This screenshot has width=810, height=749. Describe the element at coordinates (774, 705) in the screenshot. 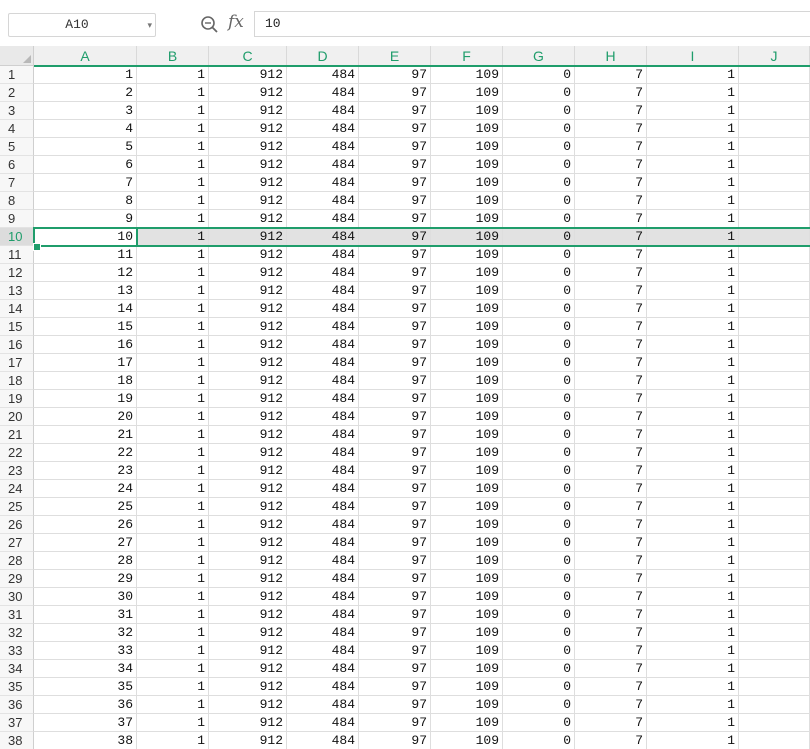

I see `cell-j36` at that location.